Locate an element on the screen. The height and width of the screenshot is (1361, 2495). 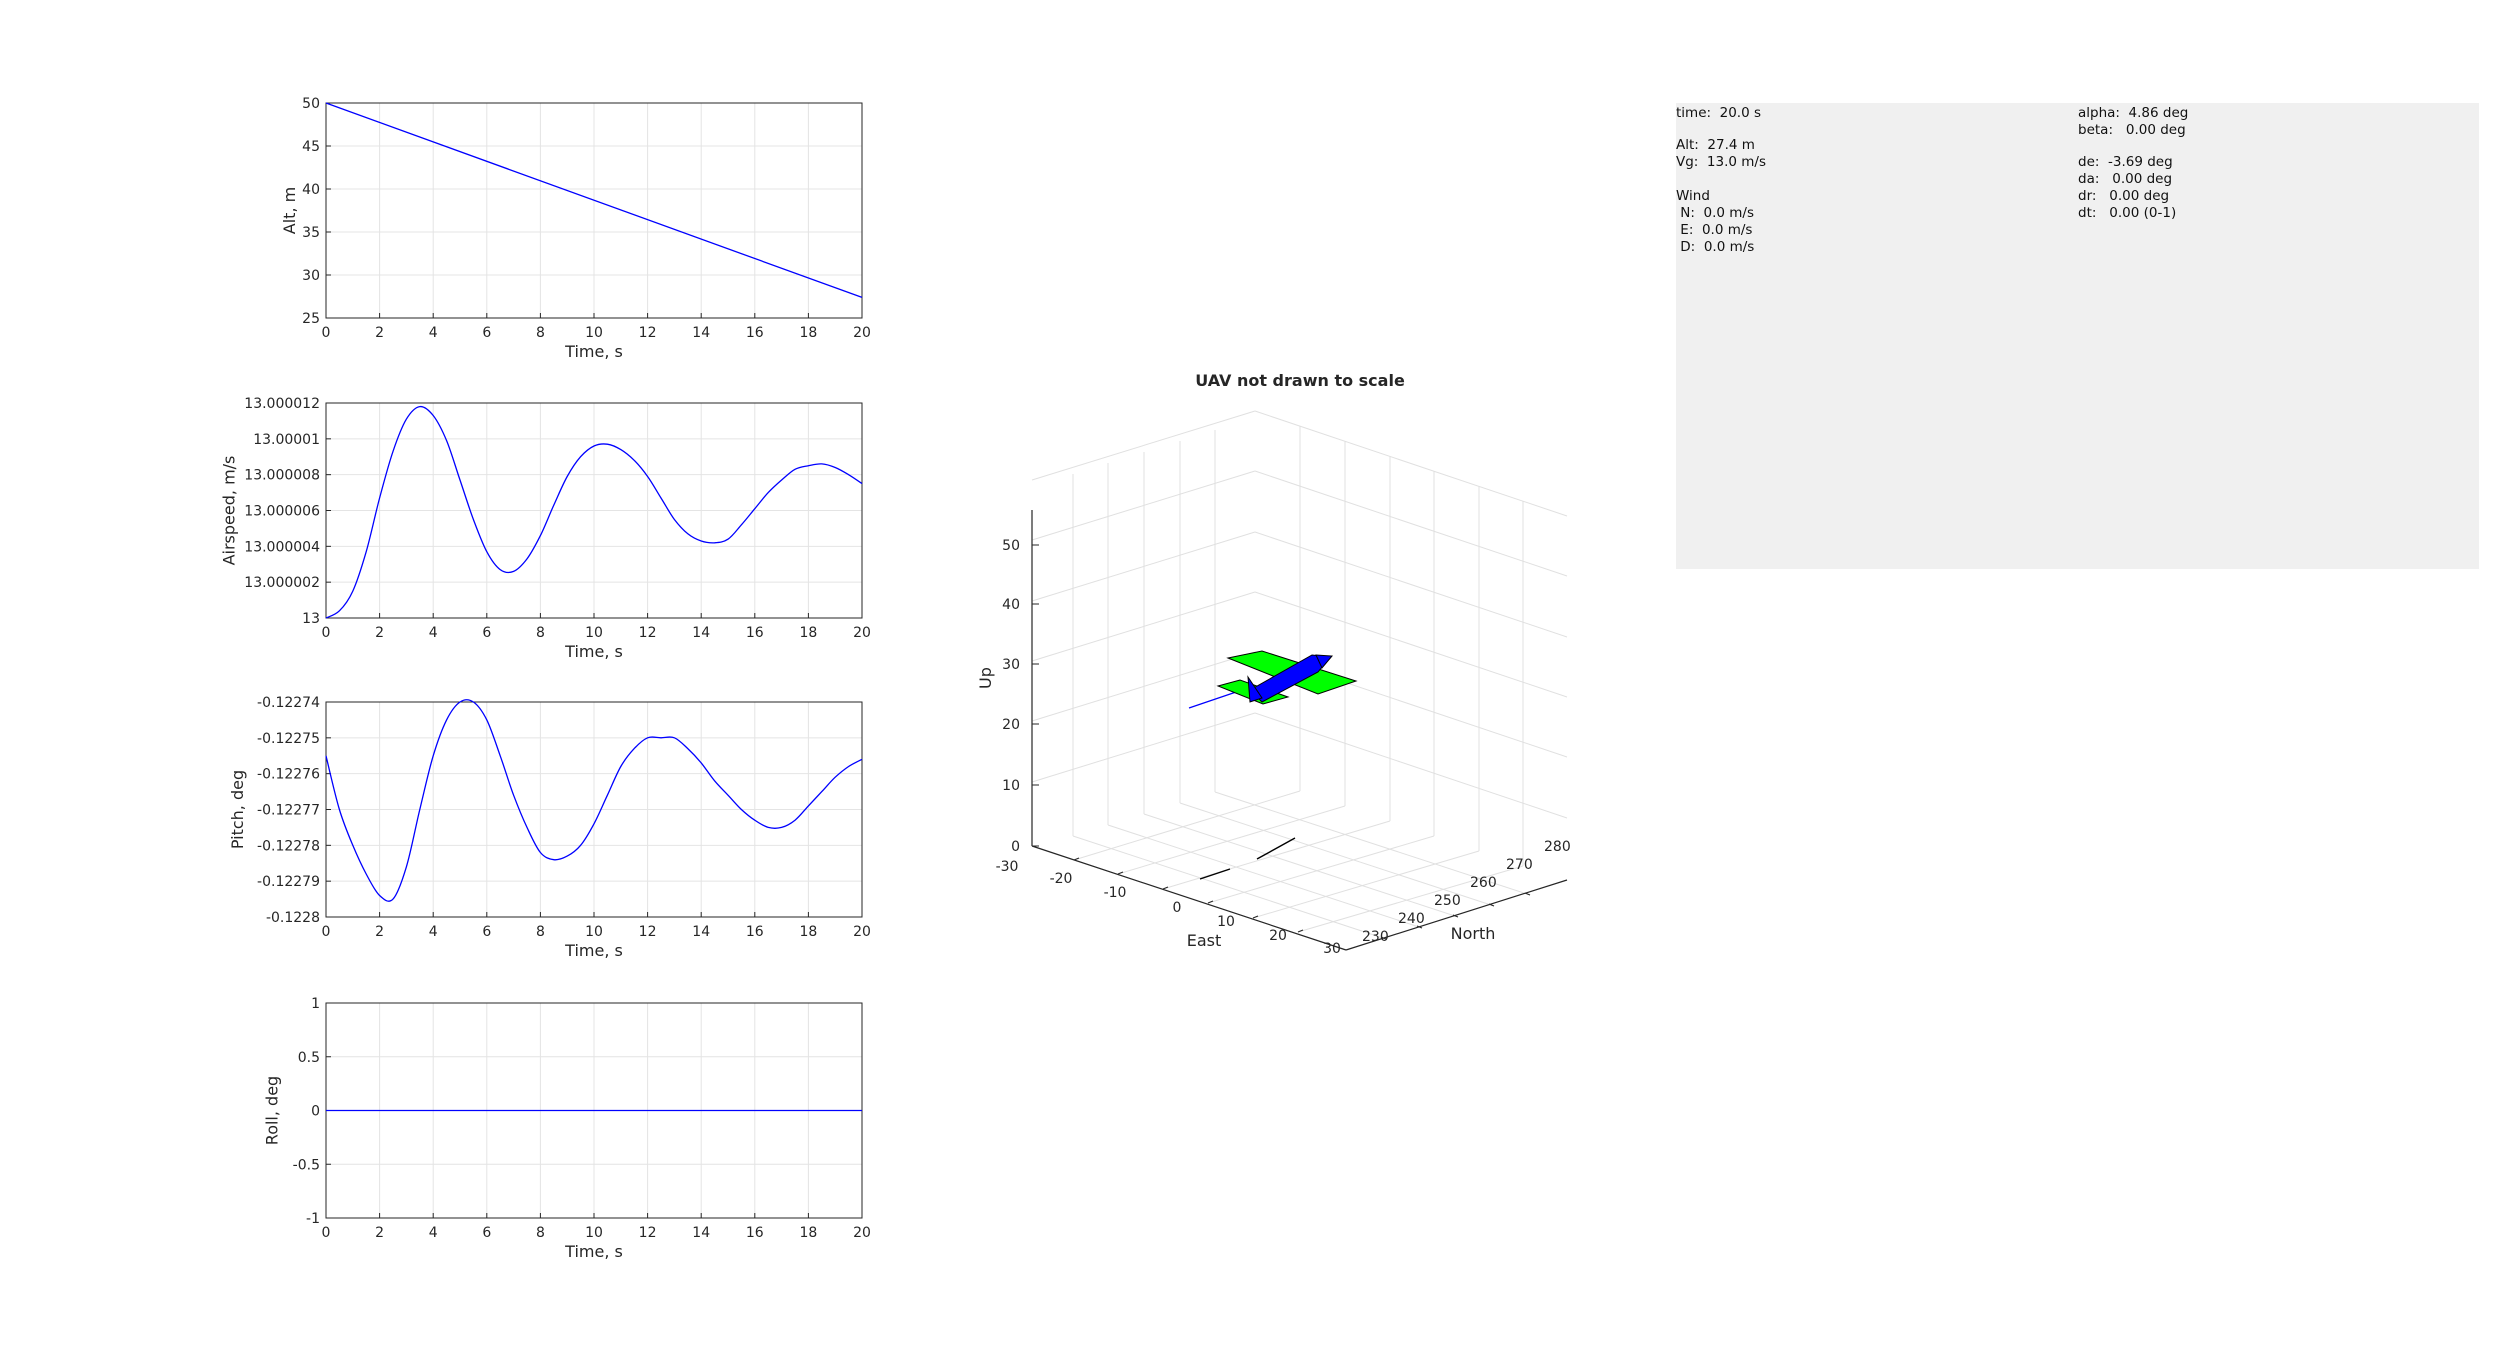
y-tick-label: 45 is located at coordinates (311, 147).